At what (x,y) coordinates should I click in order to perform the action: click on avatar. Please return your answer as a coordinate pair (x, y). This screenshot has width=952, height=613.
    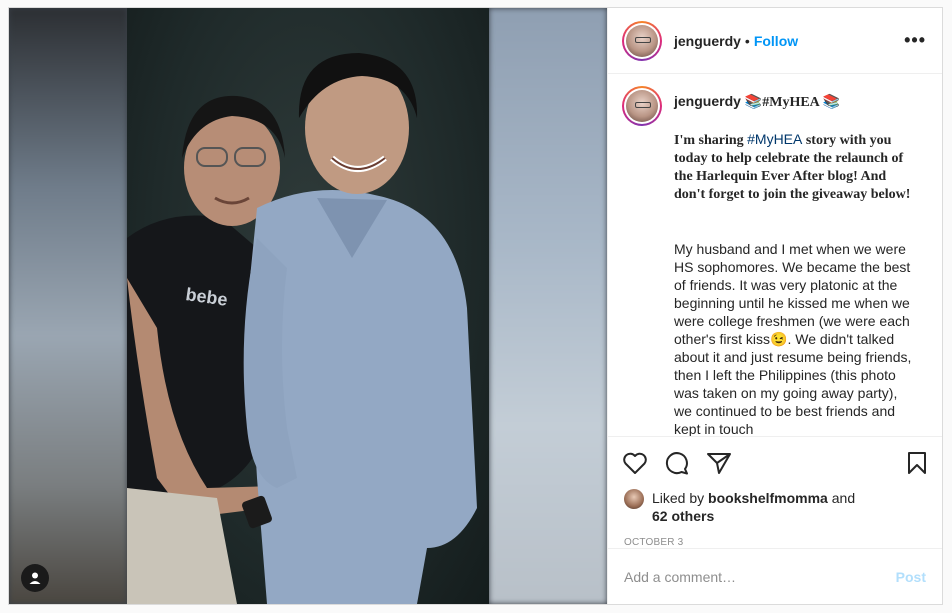
    Looking at the image, I should click on (642, 40).